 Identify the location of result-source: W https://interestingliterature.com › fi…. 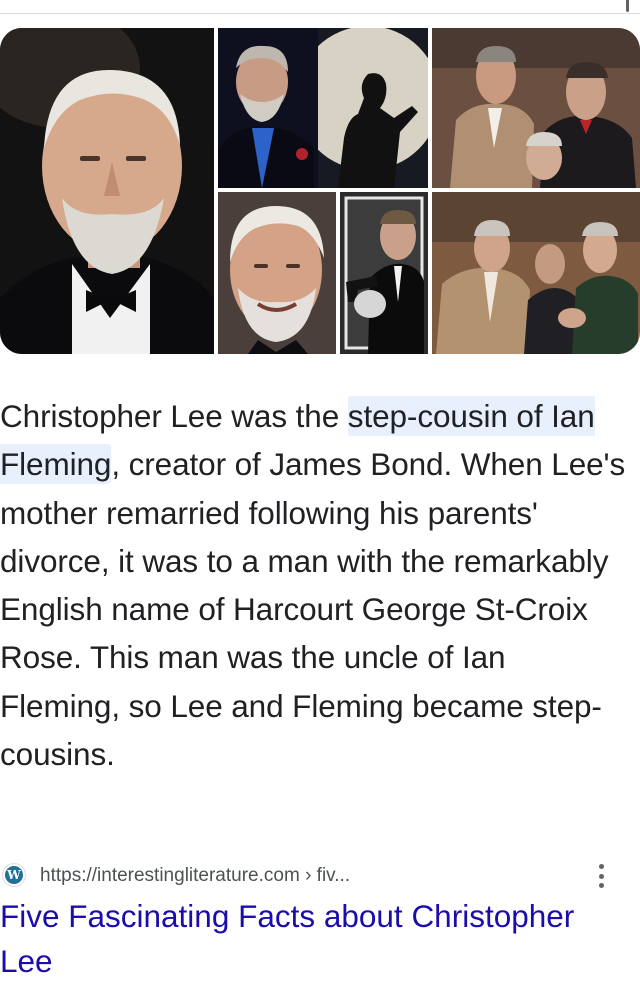
(320, 876).